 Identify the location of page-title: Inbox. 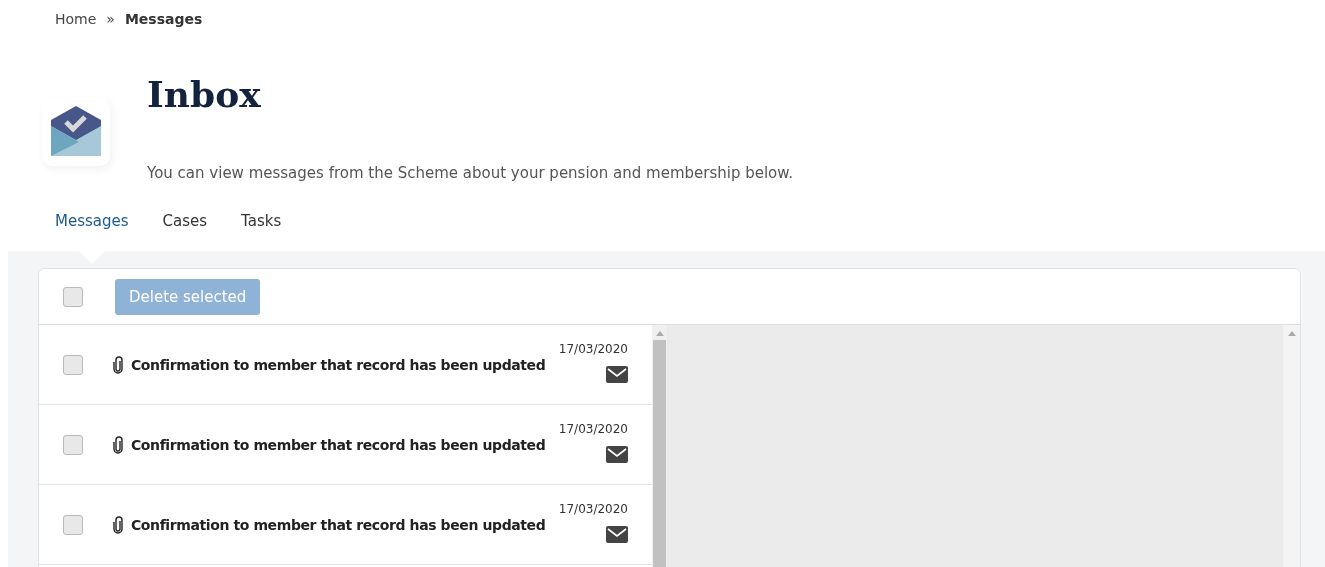
(204, 94).